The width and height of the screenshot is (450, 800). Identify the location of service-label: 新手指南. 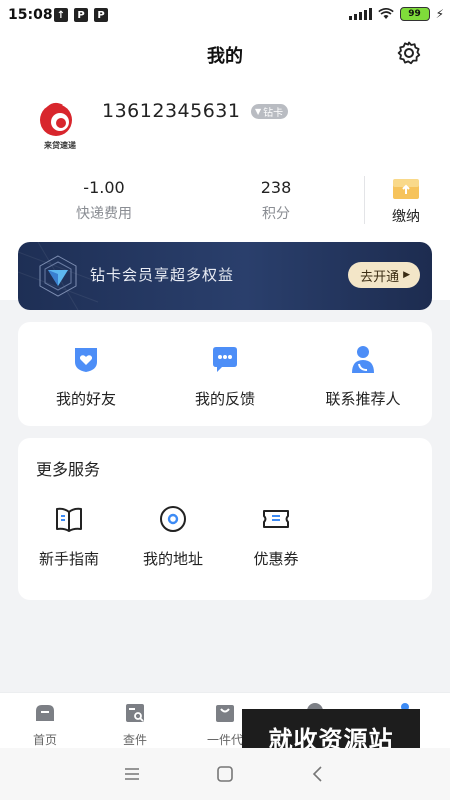
(68, 559).